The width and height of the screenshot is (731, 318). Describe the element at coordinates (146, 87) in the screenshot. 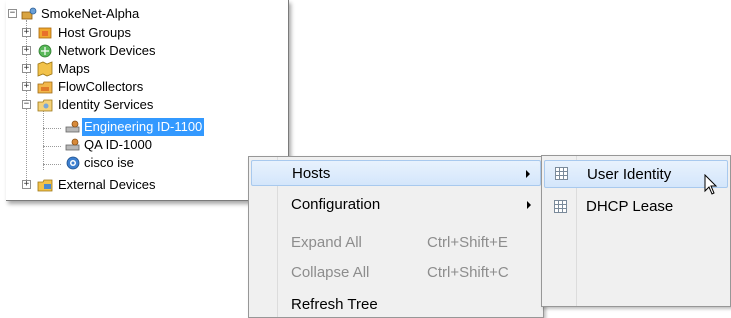

I see `tree-item-flowcollectors: + FlowCollectors` at that location.